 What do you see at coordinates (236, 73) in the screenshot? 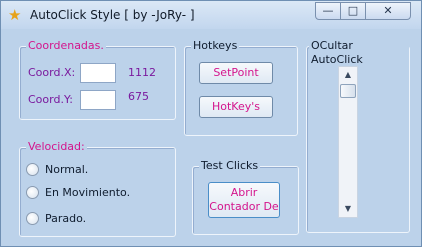
I see `setpoint-button: SetPoint` at bounding box center [236, 73].